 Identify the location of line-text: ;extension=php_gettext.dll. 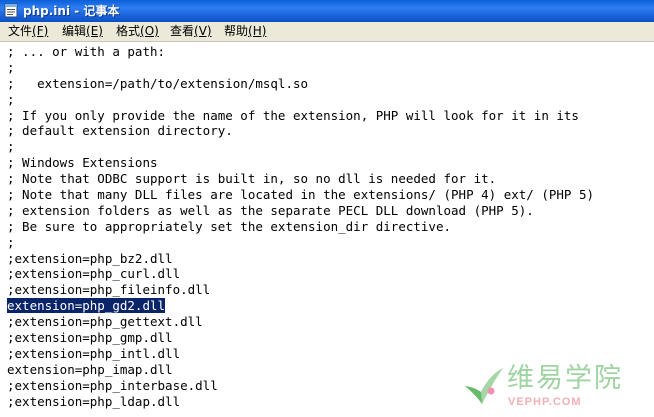
(105, 322).